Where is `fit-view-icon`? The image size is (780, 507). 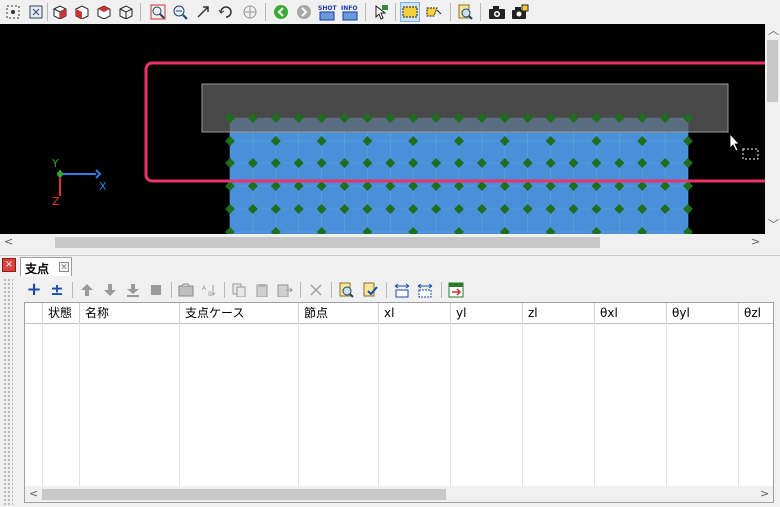
fit-view-icon is located at coordinates (36, 12).